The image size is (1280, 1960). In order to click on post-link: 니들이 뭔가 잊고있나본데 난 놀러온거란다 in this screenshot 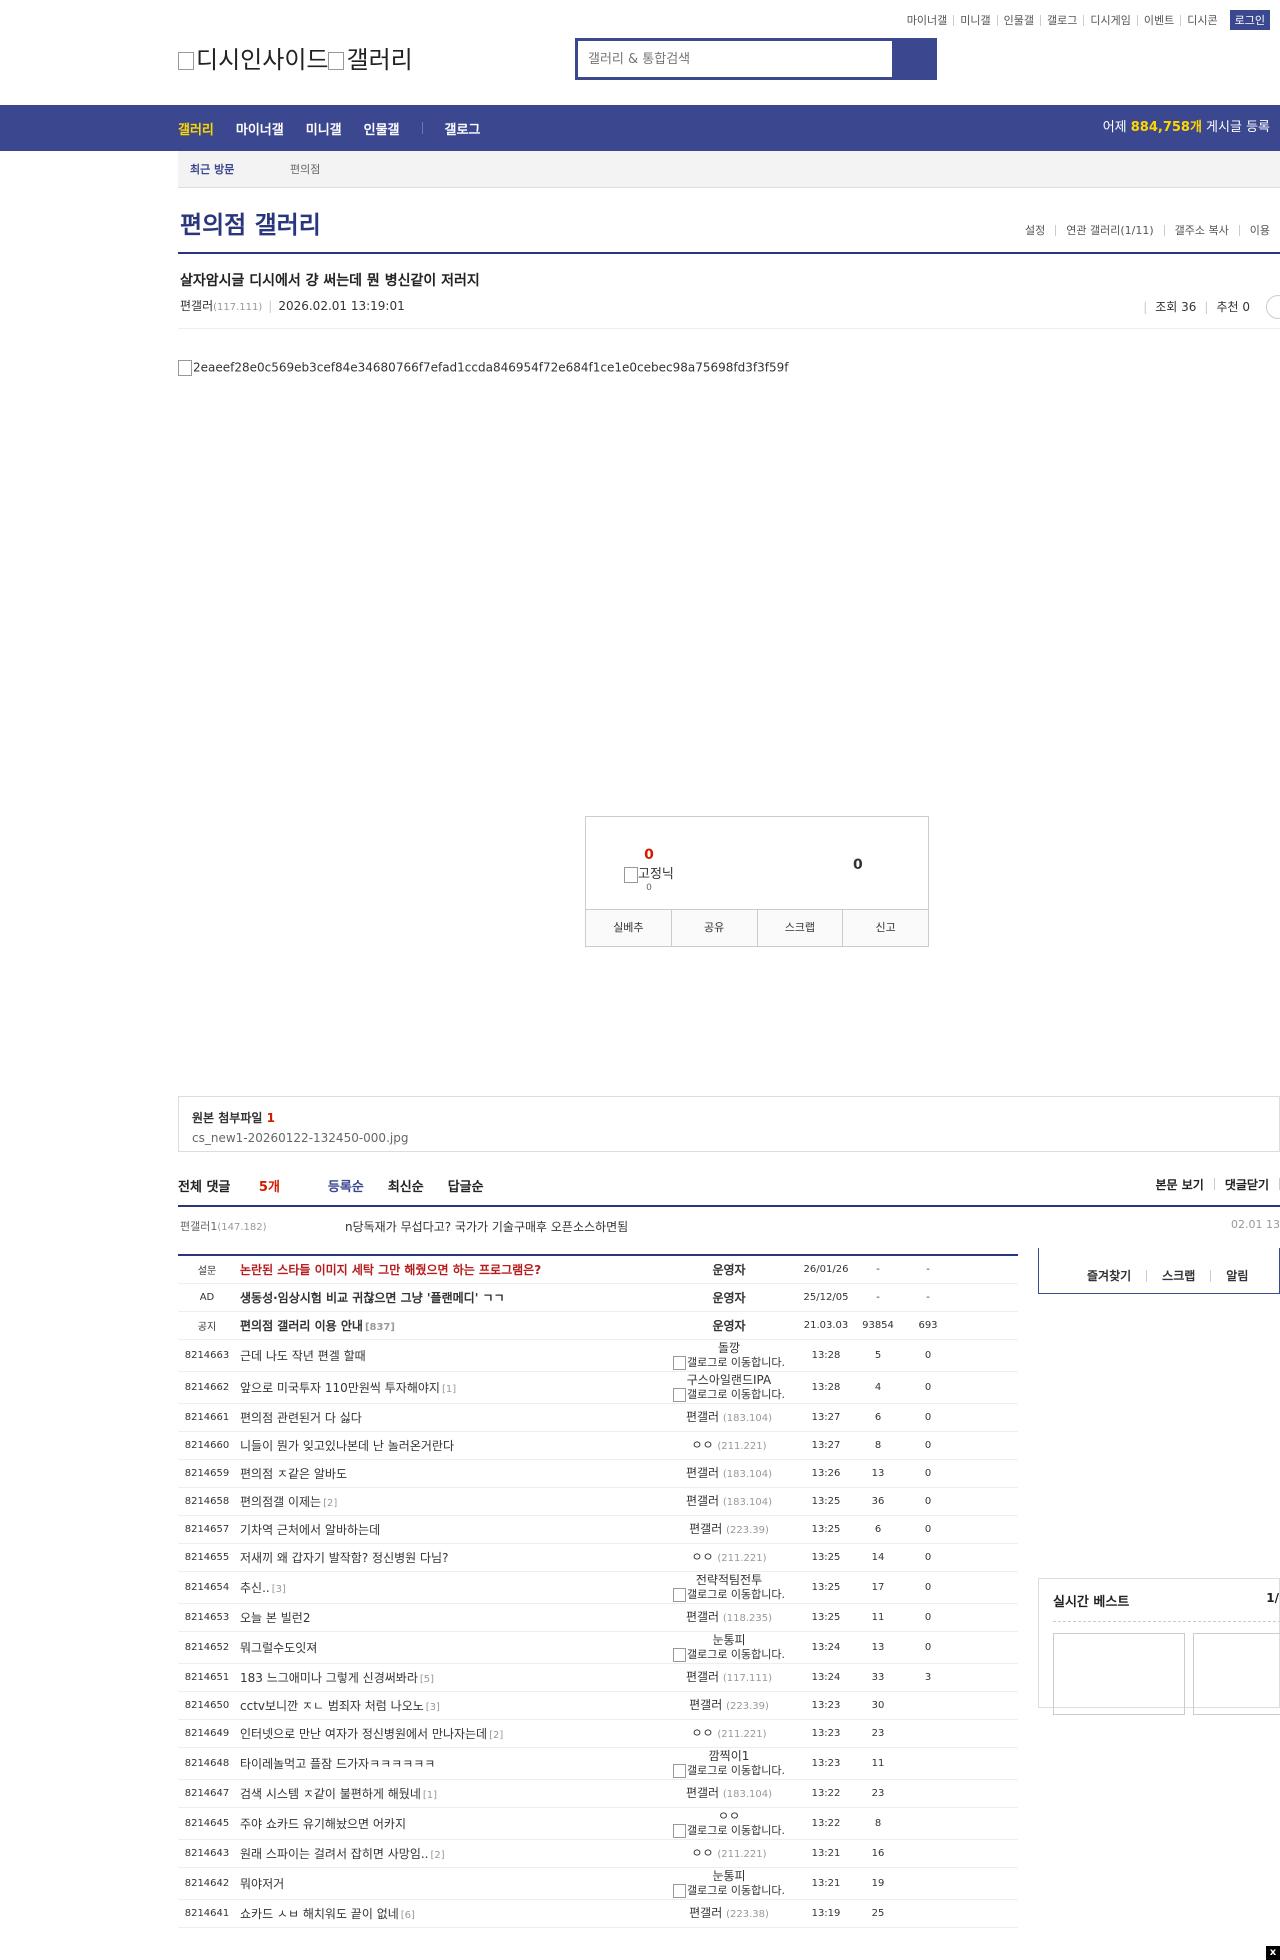, I will do `click(448, 1445)`.